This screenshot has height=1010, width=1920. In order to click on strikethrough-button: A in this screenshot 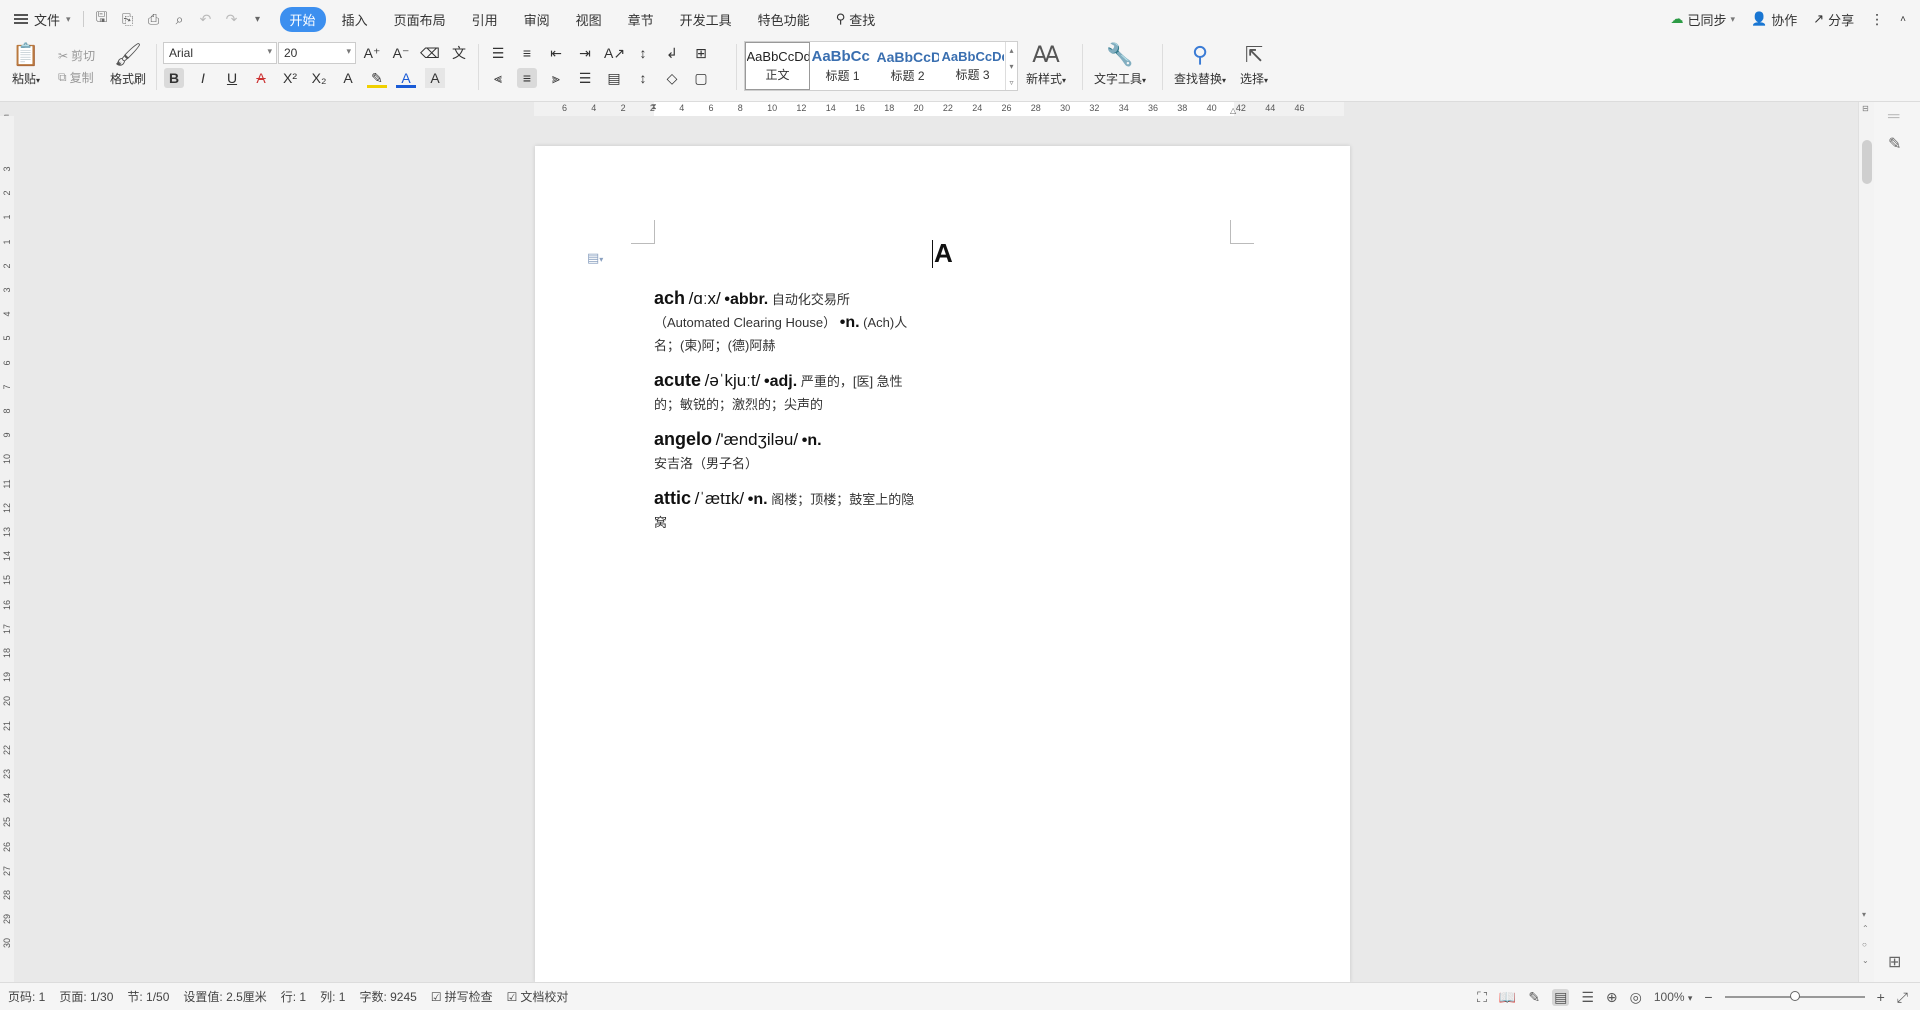, I will do `click(261, 78)`.